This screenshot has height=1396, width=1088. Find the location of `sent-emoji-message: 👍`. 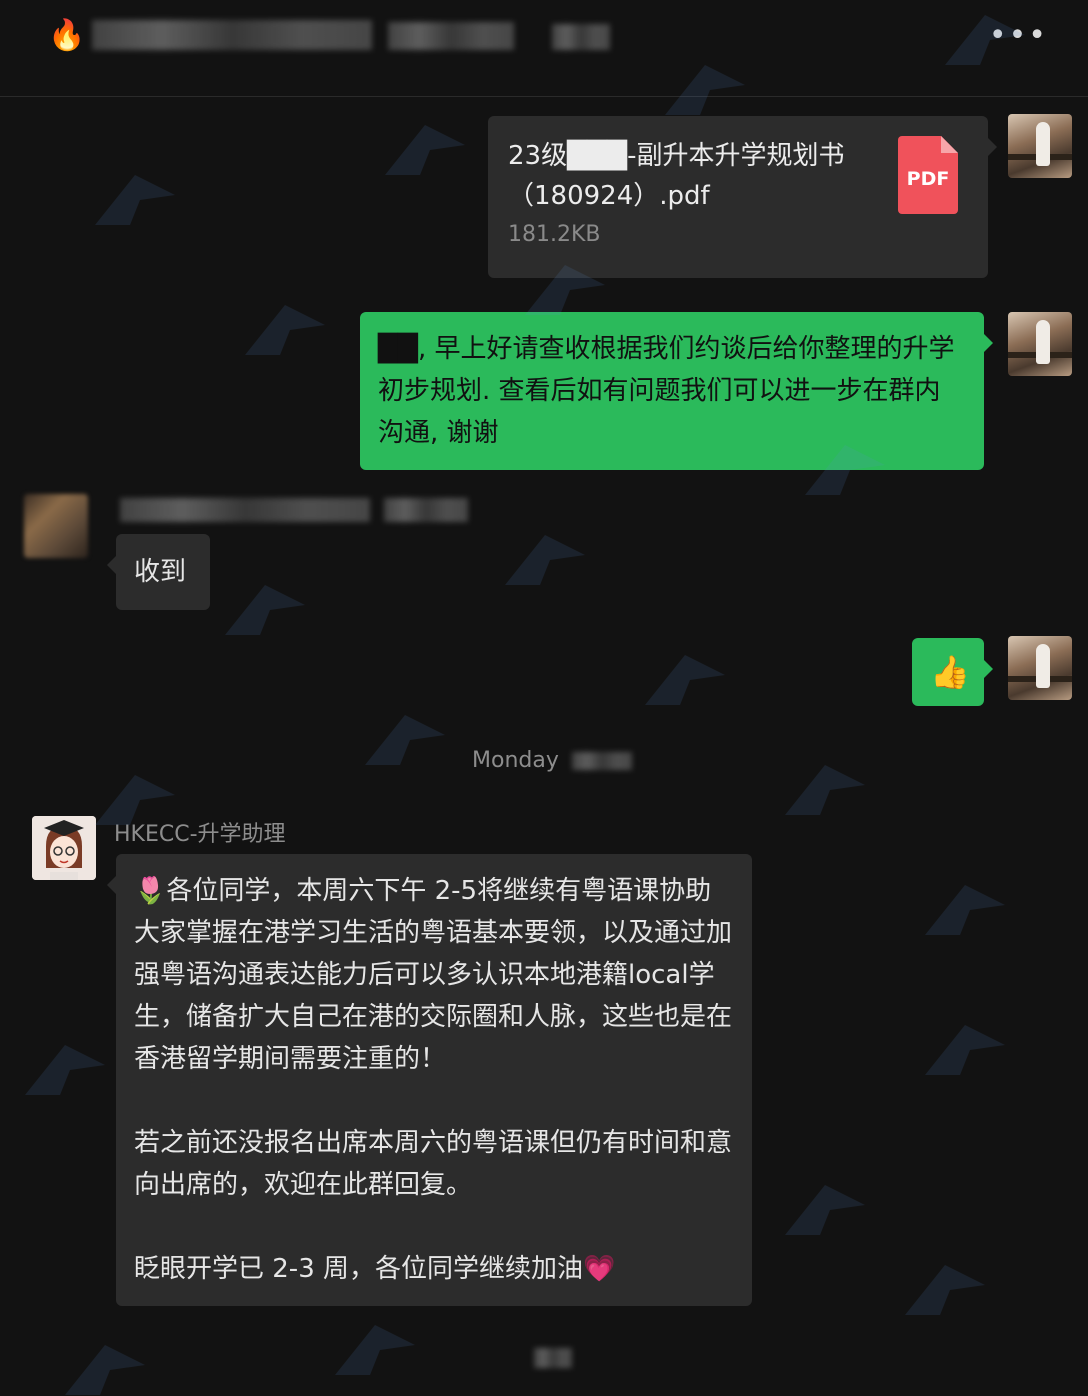

sent-emoji-message: 👍 is located at coordinates (952, 672).